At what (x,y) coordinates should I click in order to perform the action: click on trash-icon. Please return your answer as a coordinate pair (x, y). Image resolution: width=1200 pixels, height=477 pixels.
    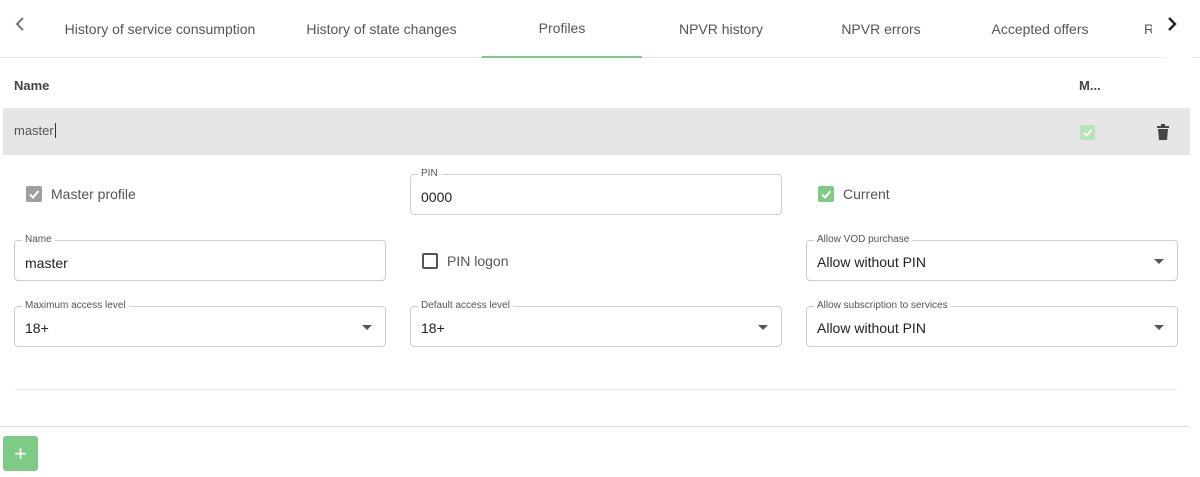
    Looking at the image, I should click on (1163, 132).